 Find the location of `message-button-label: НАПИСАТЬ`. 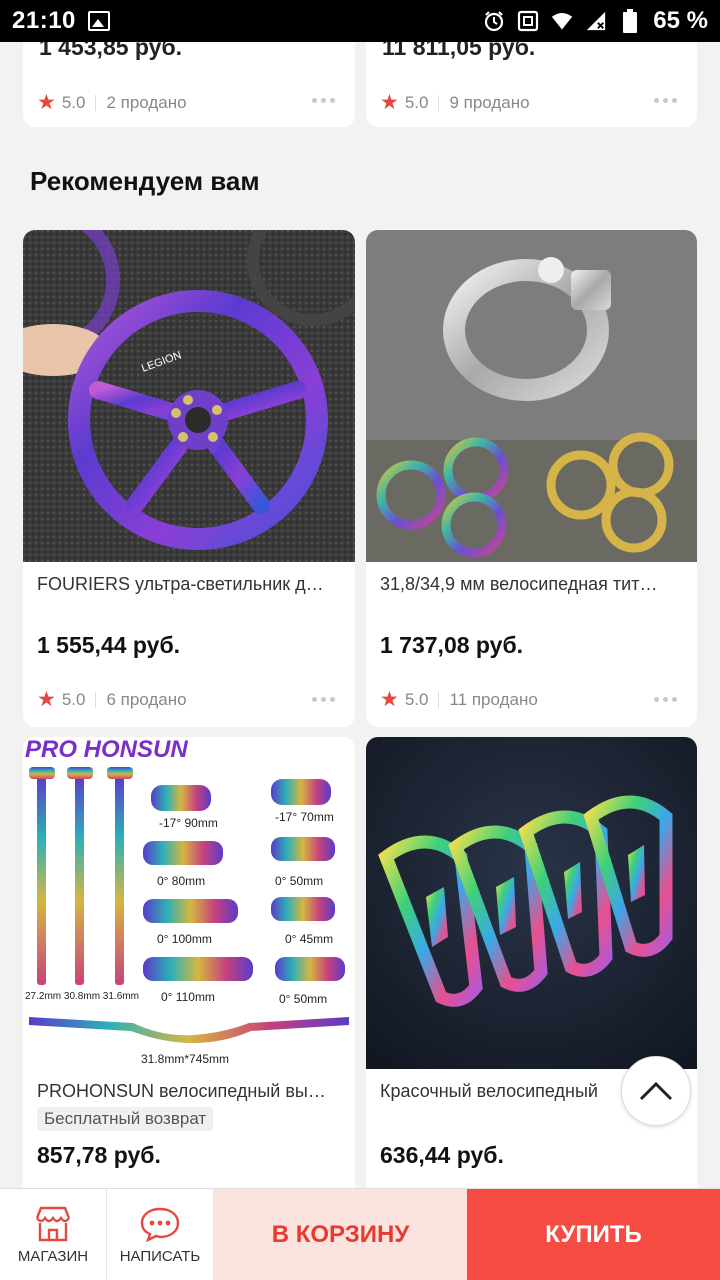

message-button-label: НАПИСАТЬ is located at coordinates (160, 1256).